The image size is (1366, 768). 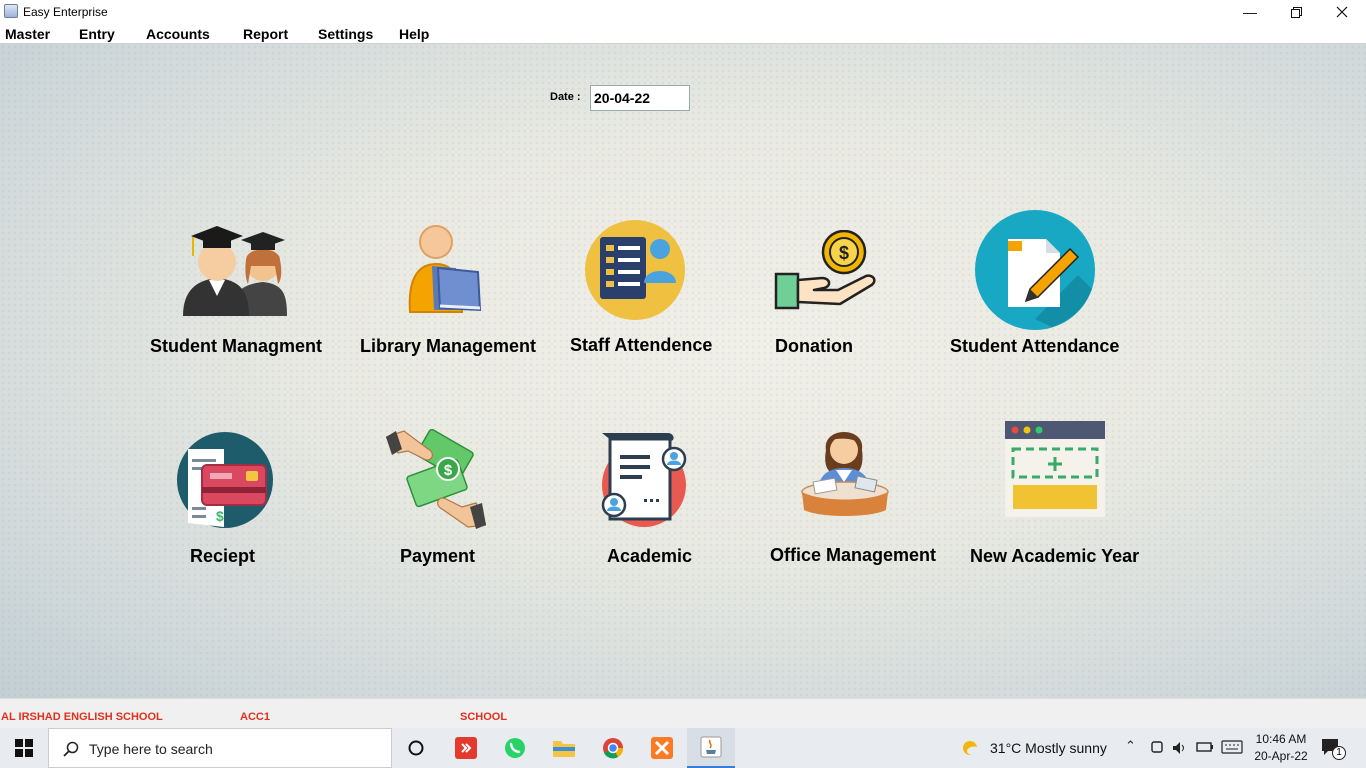 I want to click on taskbar-app-chrome, so click(x=613, y=748).